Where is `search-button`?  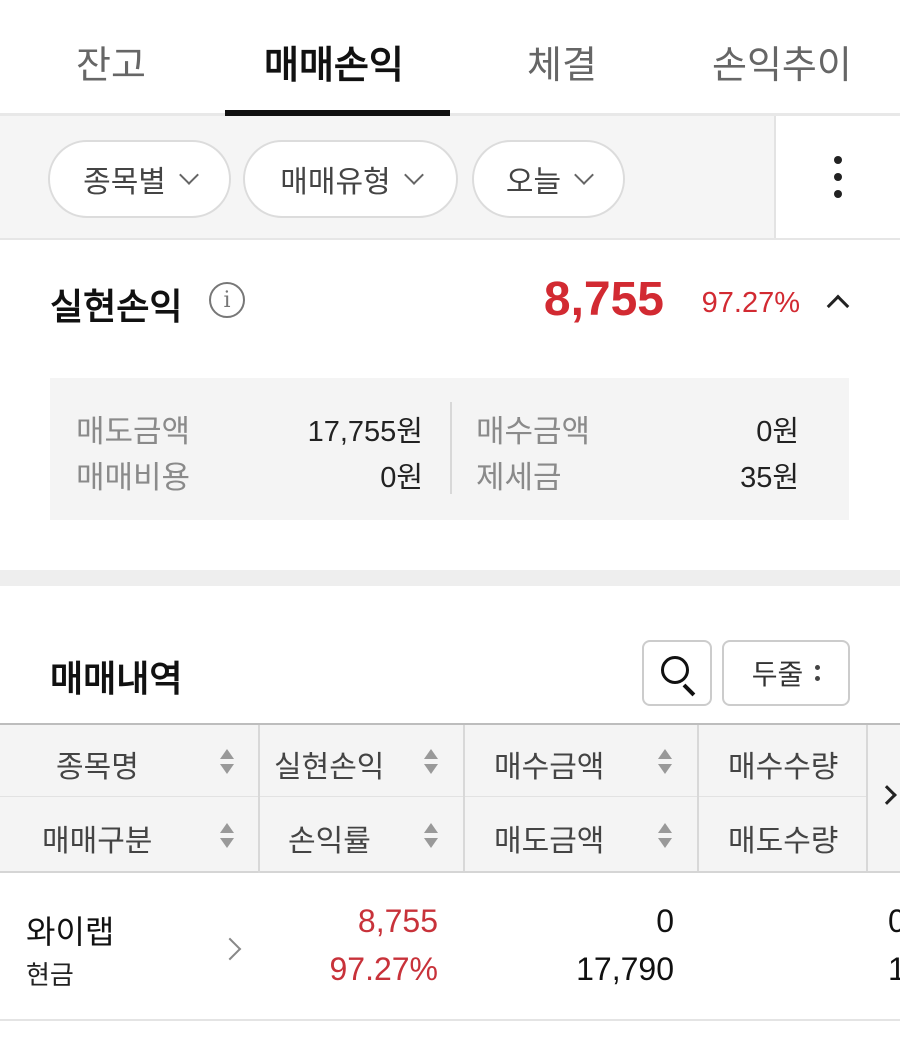 search-button is located at coordinates (677, 673).